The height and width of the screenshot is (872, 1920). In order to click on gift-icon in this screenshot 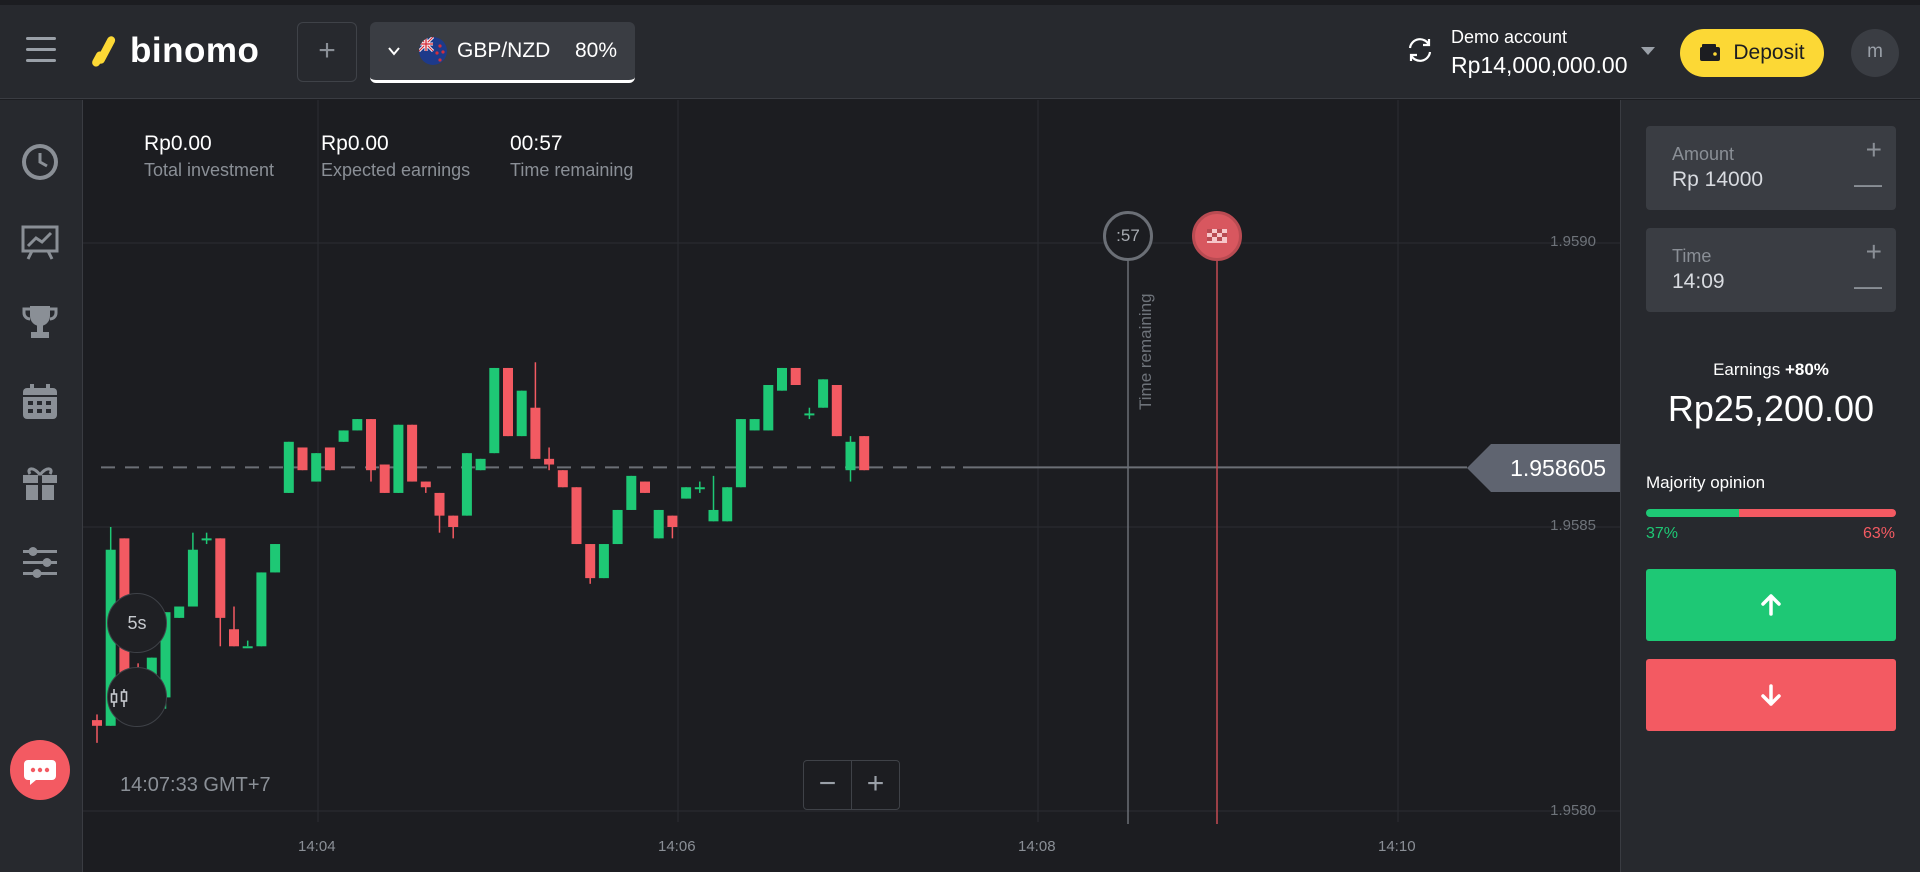, I will do `click(40, 482)`.